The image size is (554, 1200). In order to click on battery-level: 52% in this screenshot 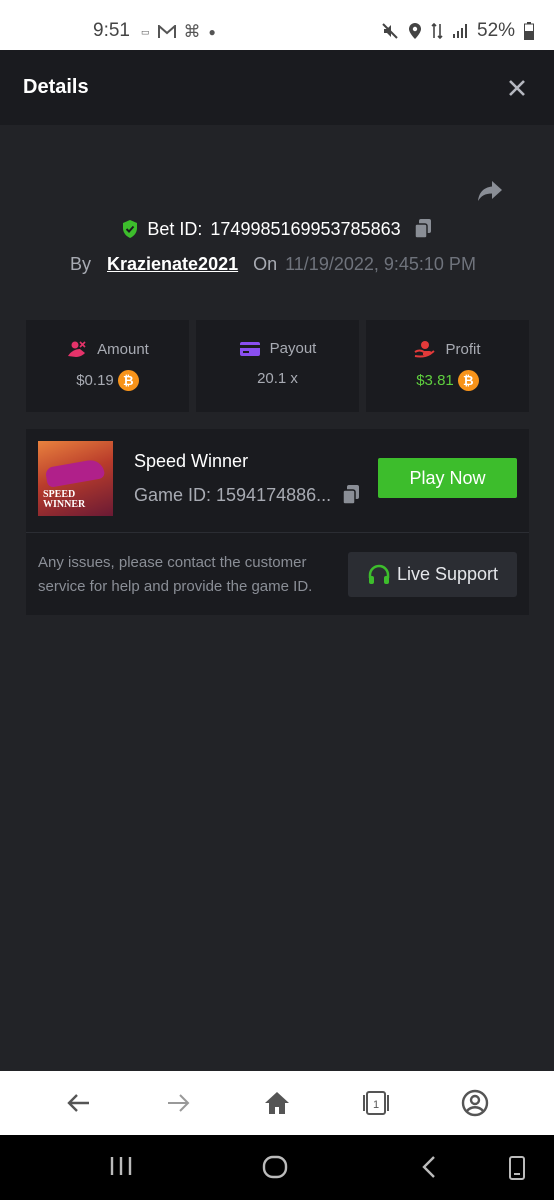, I will do `click(496, 30)`.